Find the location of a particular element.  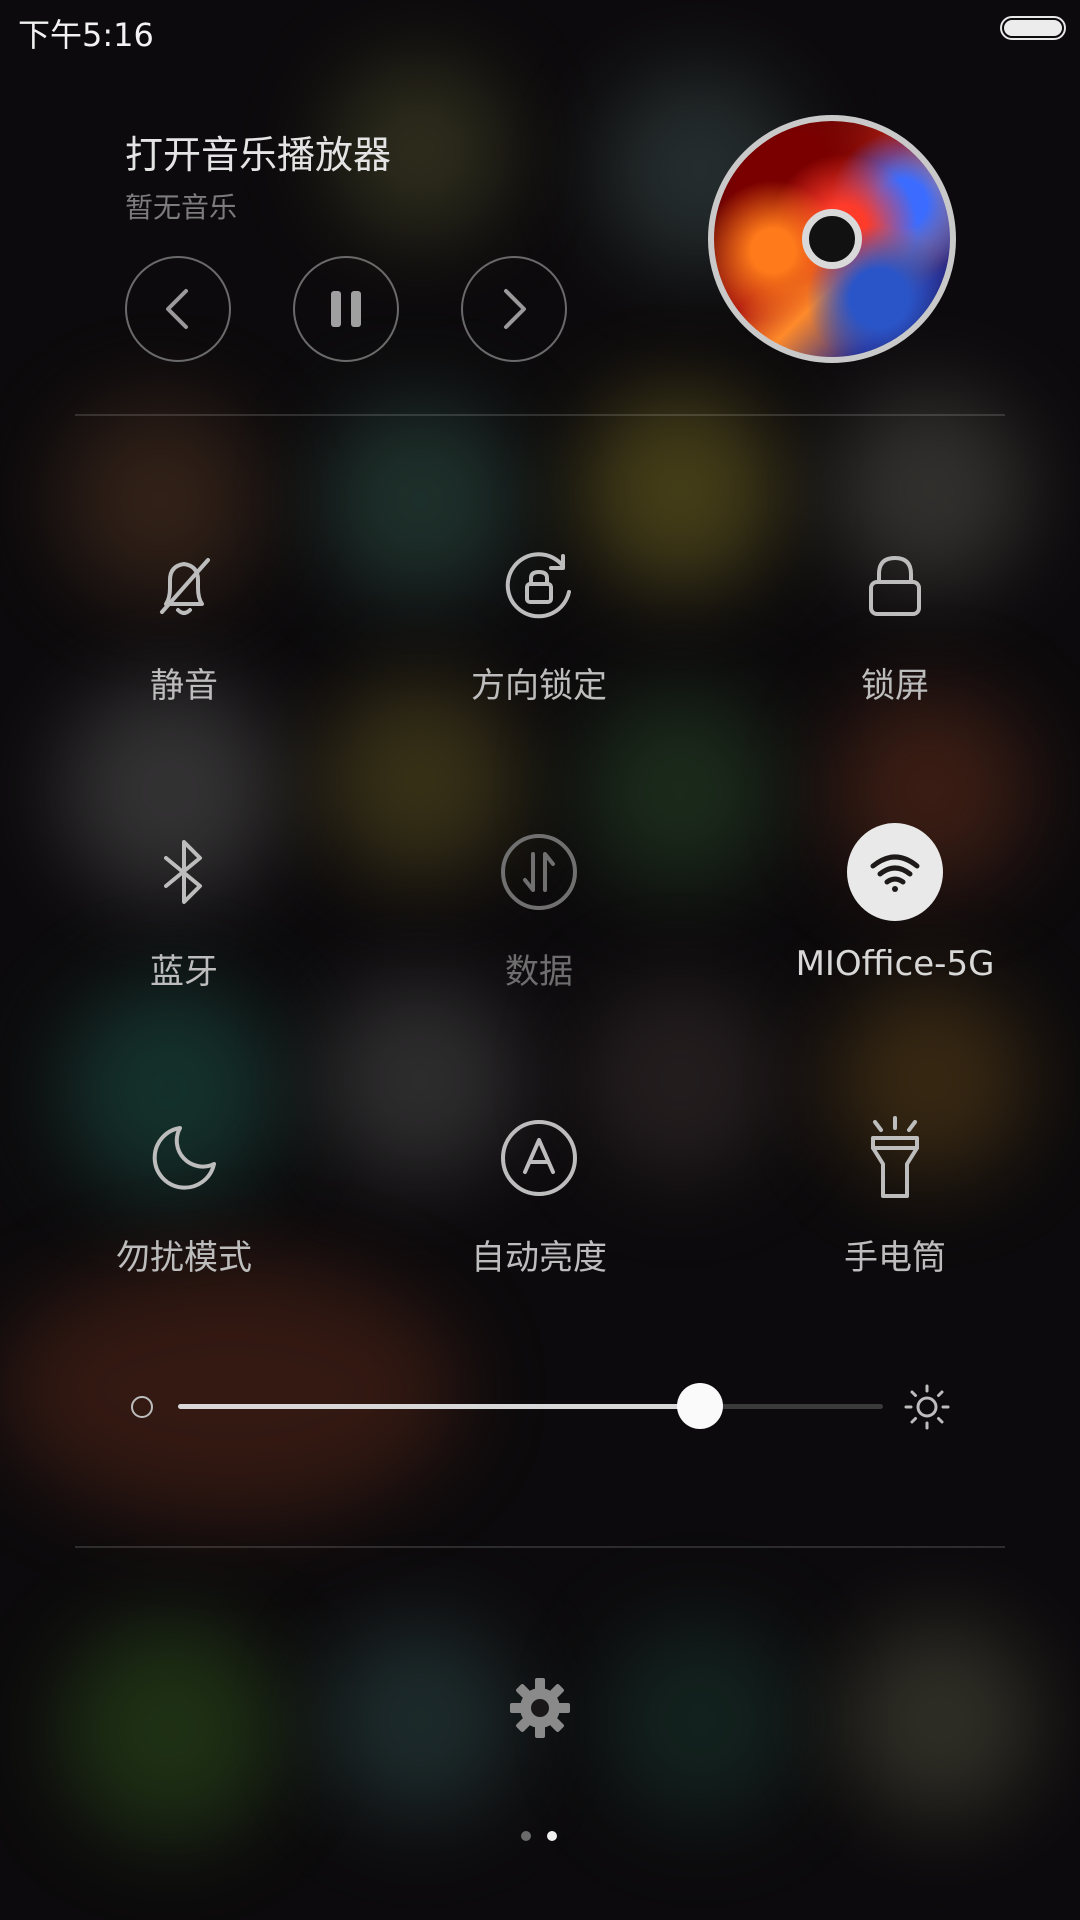

toggle-flashlight: 手电筒 is located at coordinates (895, 1194).